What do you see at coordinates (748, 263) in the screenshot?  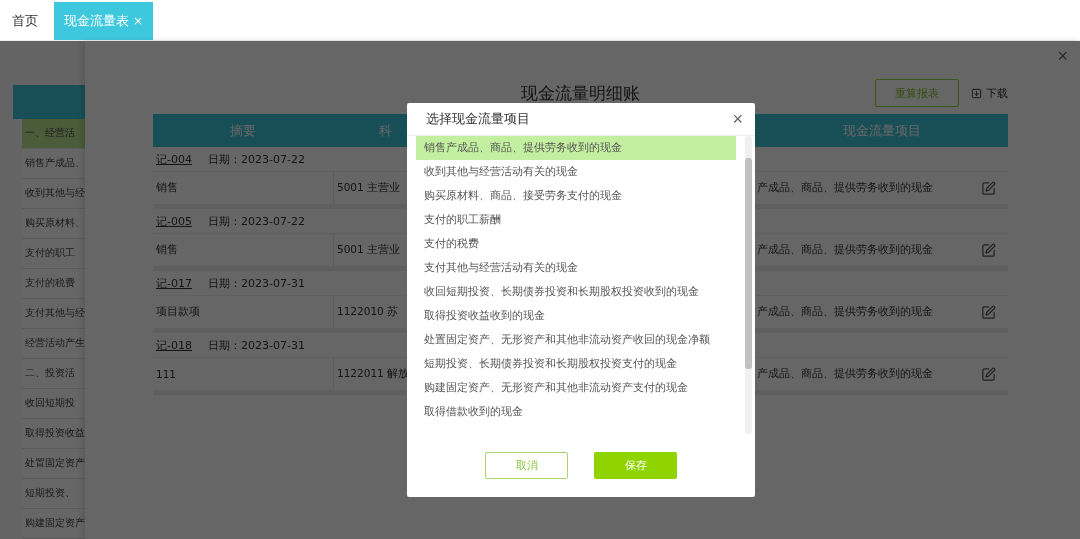 I see `scrollbar-thumb` at bounding box center [748, 263].